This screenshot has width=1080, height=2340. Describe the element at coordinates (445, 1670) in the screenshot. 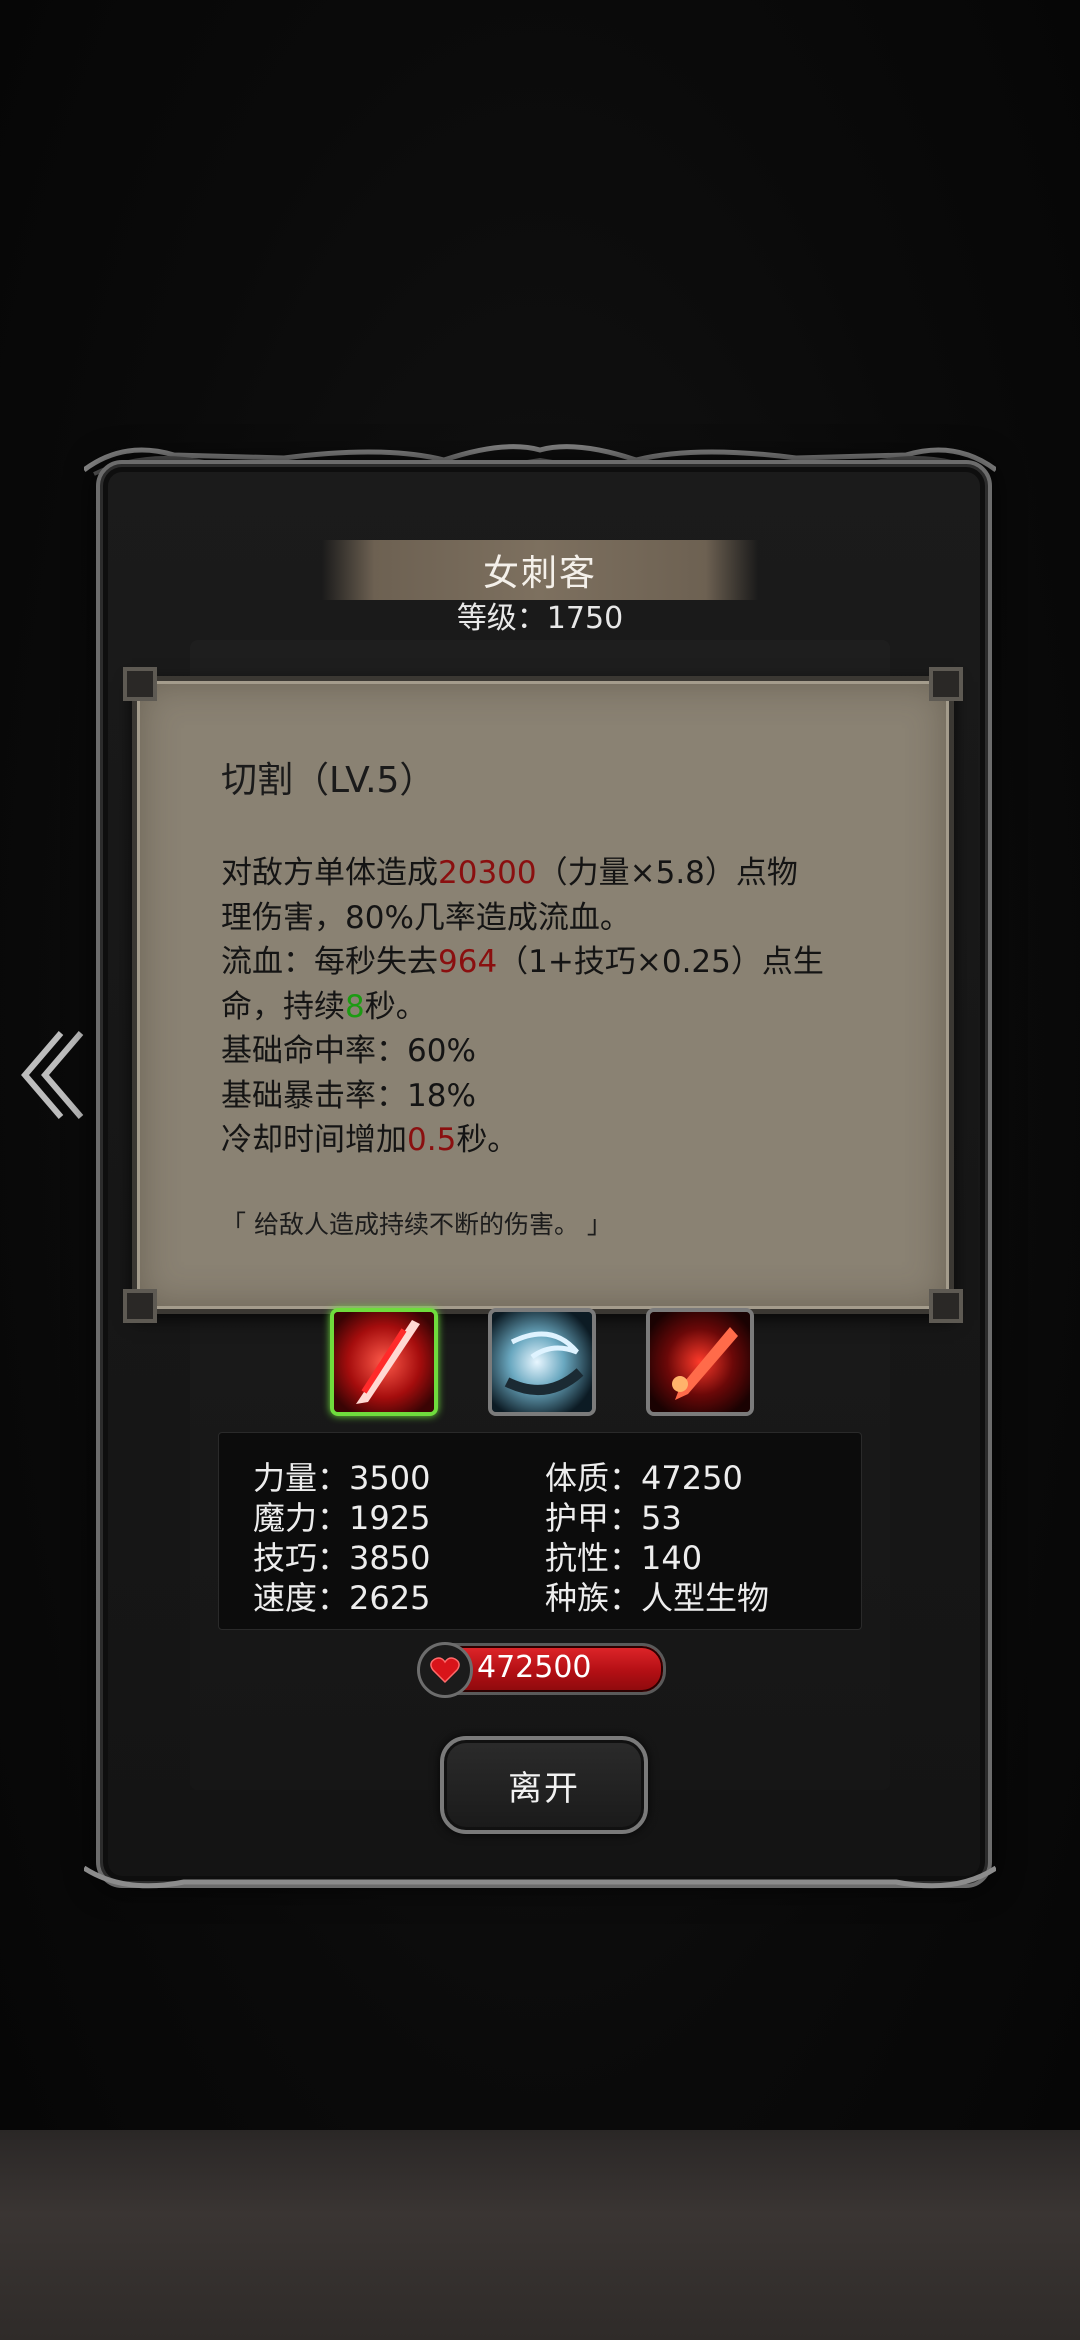

I see `heart-icon` at that location.